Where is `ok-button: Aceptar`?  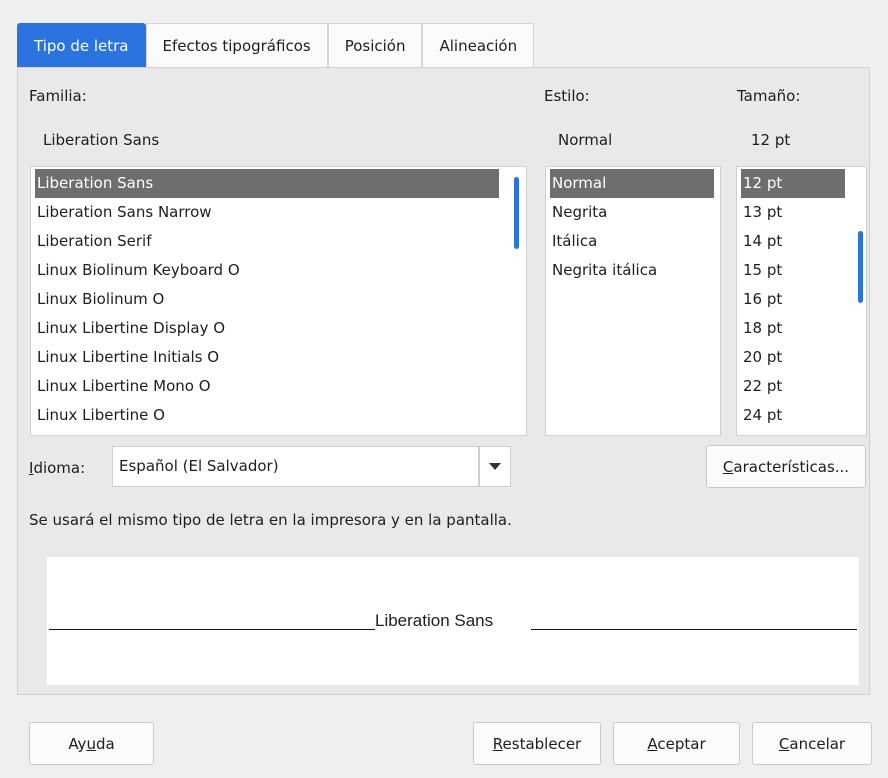 ok-button: Aceptar is located at coordinates (676, 743).